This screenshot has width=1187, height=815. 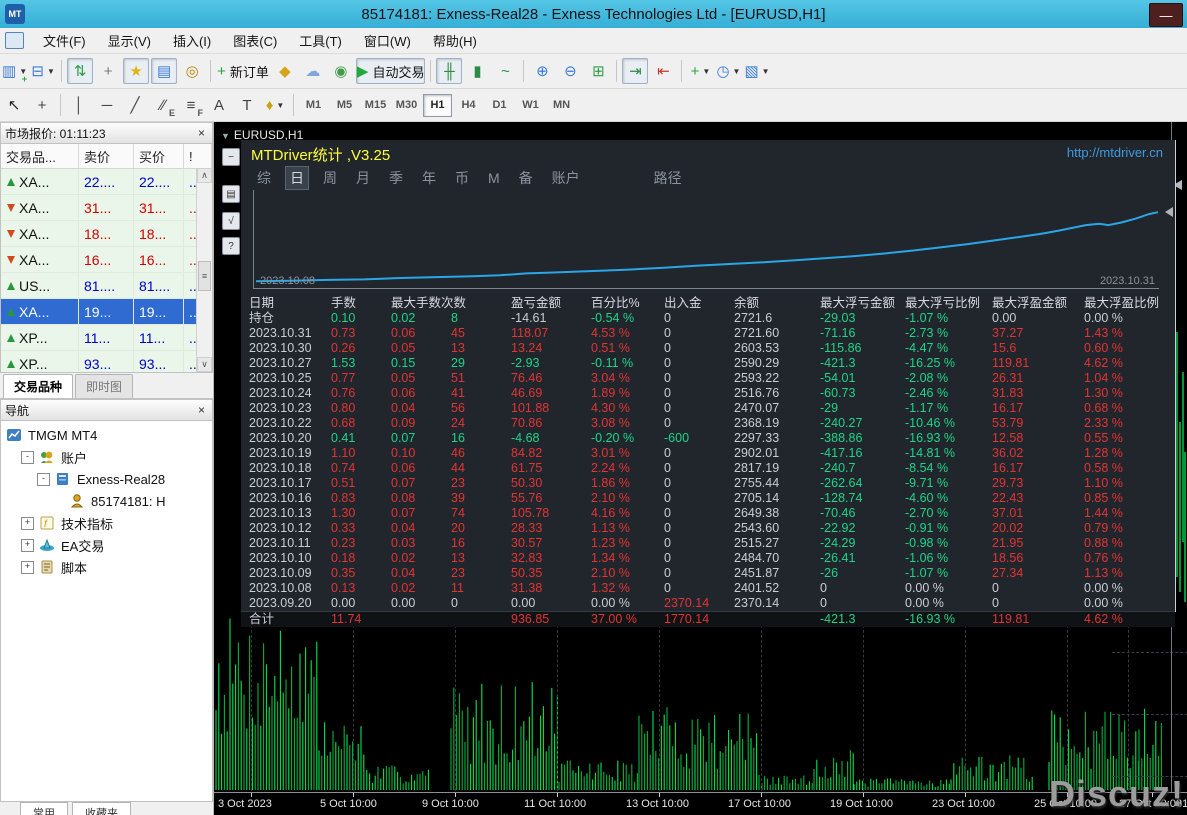 I want to click on timeframe-M5: M5, so click(x=344, y=105).